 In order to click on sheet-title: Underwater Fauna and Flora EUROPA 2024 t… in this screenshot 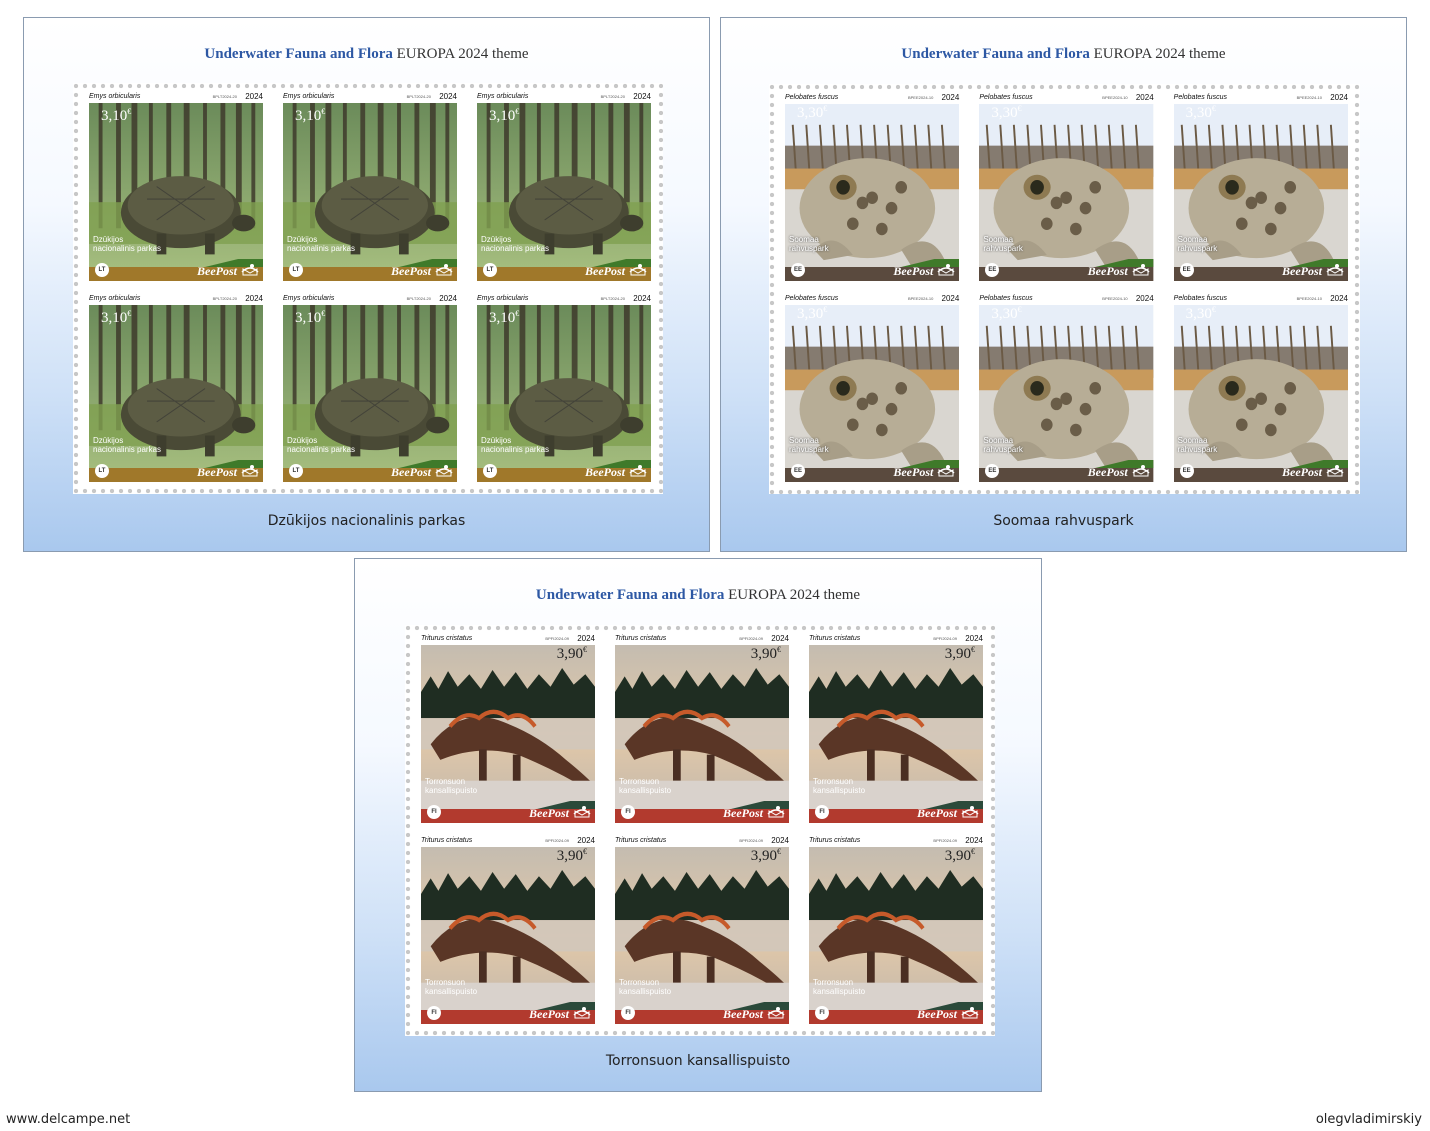, I will do `click(698, 595)`.